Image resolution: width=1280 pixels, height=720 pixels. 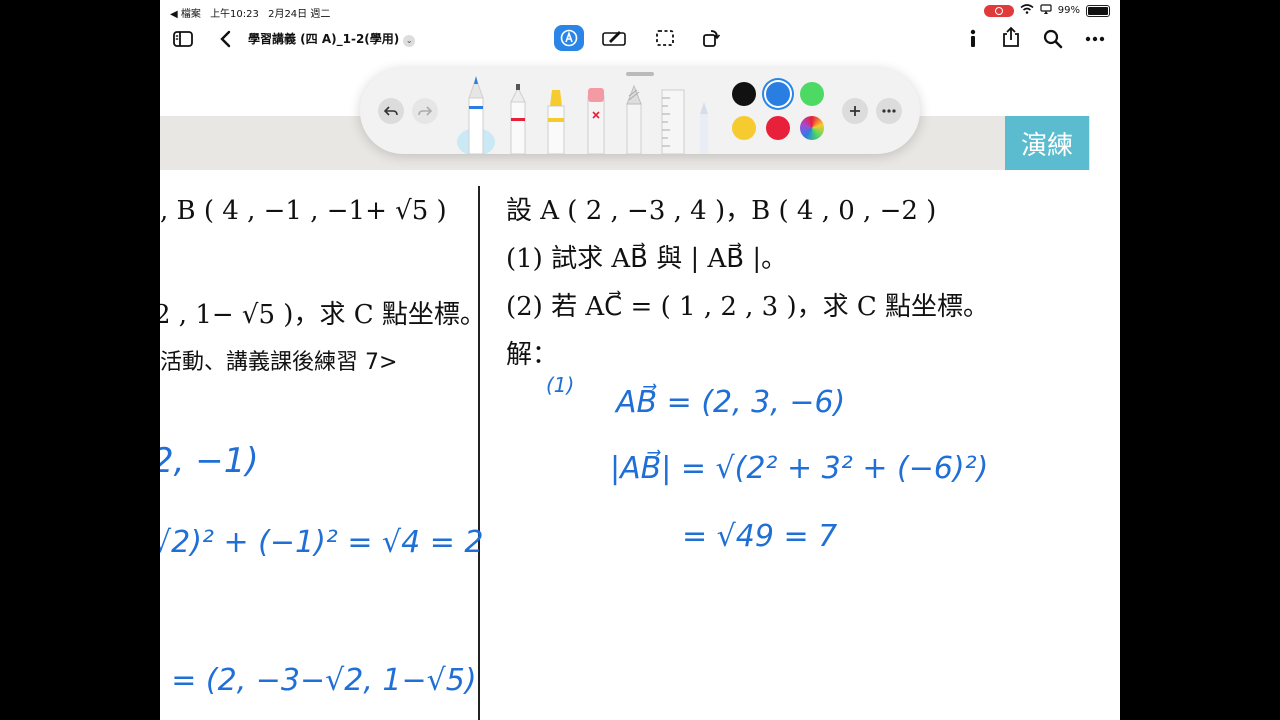 What do you see at coordinates (855, 111) in the screenshot?
I see `add-tool-icon` at bounding box center [855, 111].